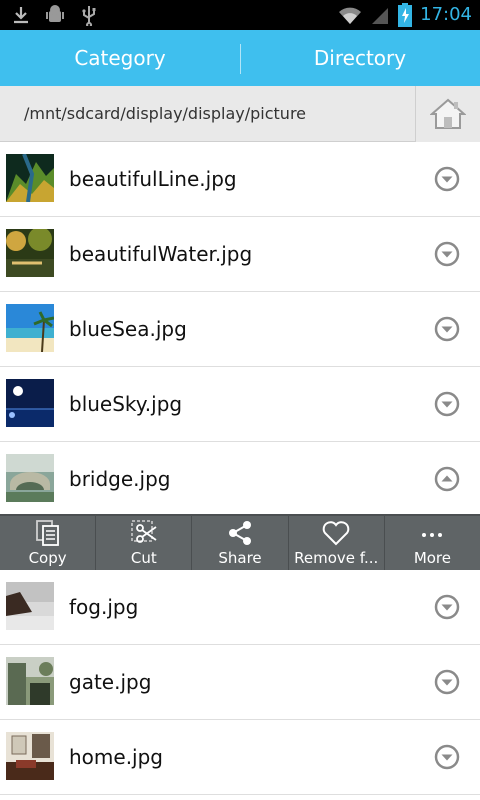 Image resolution: width=480 pixels, height=800 pixels. What do you see at coordinates (47, 533) in the screenshot?
I see `copy-icon` at bounding box center [47, 533].